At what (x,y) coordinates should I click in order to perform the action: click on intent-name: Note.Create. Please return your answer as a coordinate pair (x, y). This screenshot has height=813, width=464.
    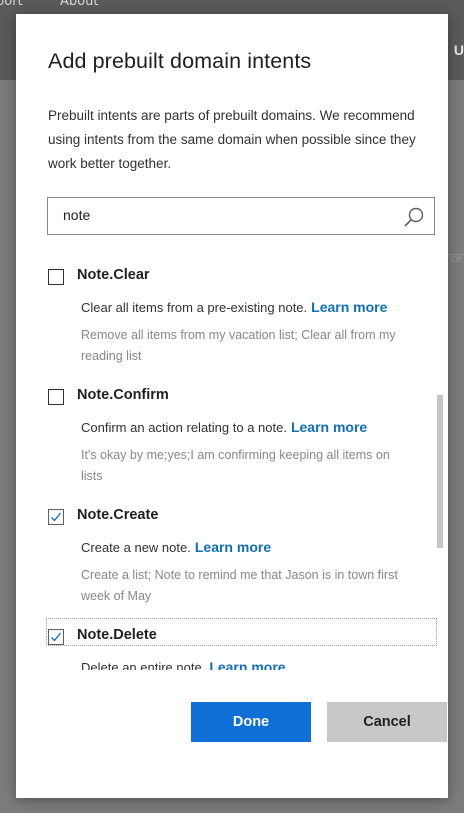
    Looking at the image, I should click on (118, 515).